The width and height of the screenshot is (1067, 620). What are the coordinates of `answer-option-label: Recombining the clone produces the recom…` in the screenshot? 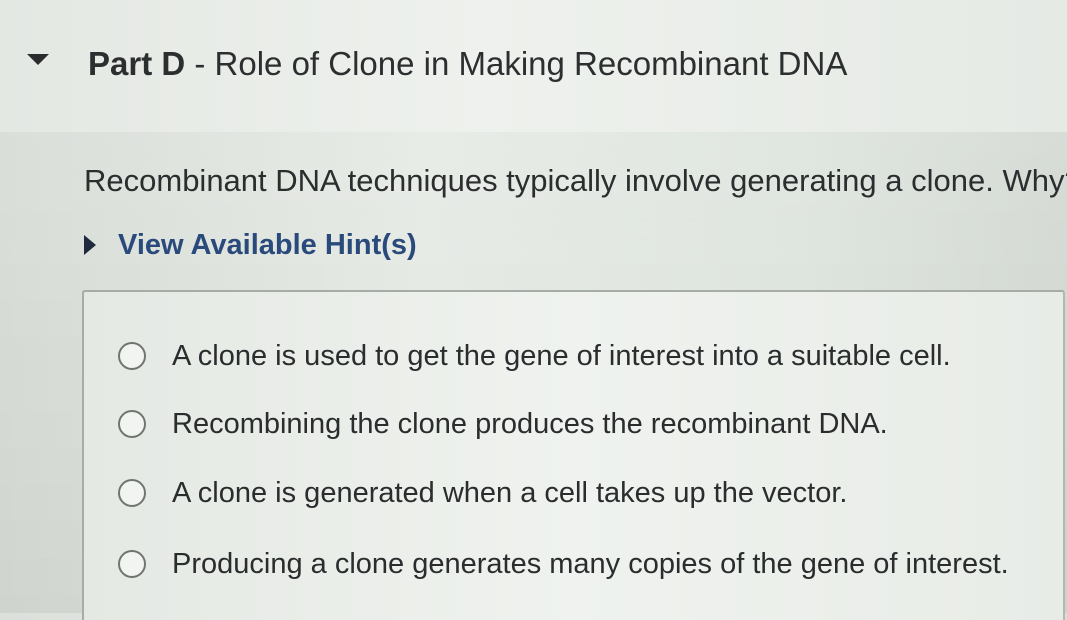 It's located at (530, 424).